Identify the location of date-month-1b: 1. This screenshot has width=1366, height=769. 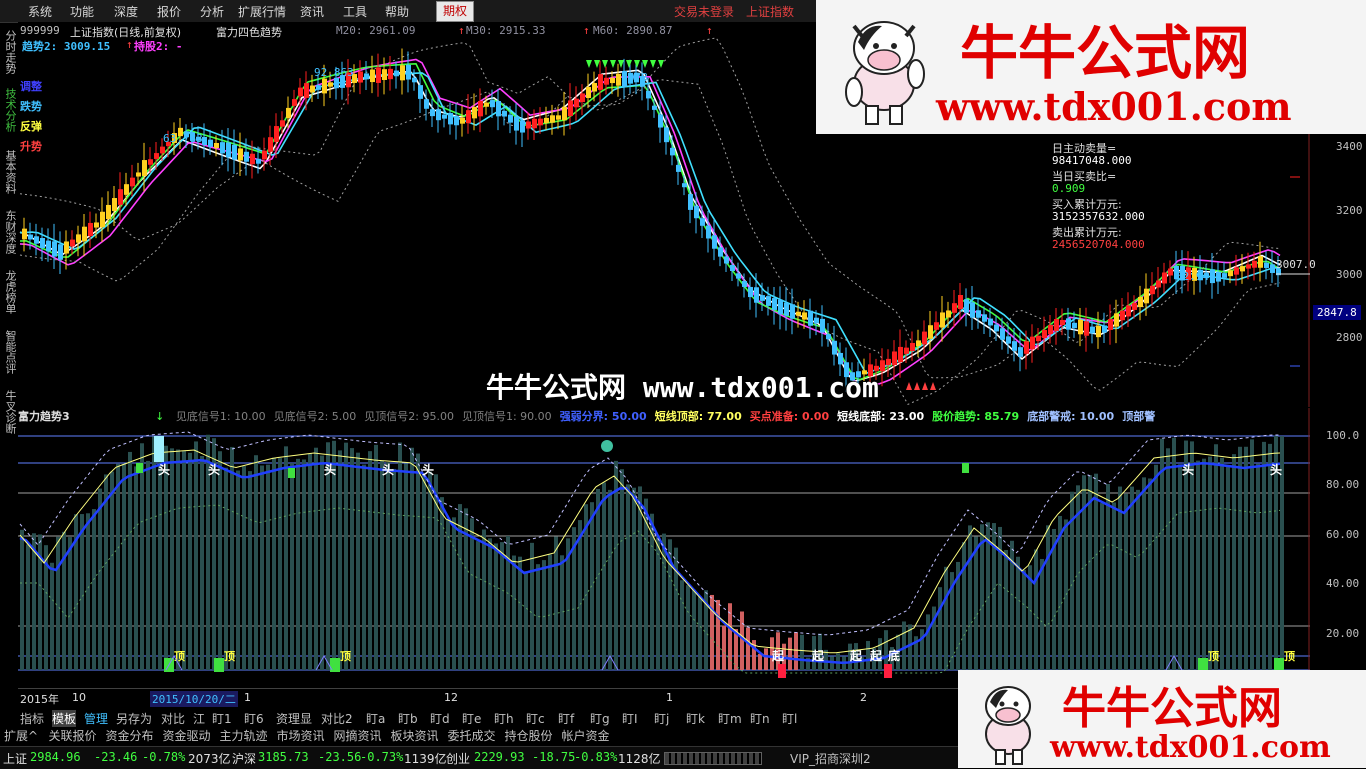
(669, 697).